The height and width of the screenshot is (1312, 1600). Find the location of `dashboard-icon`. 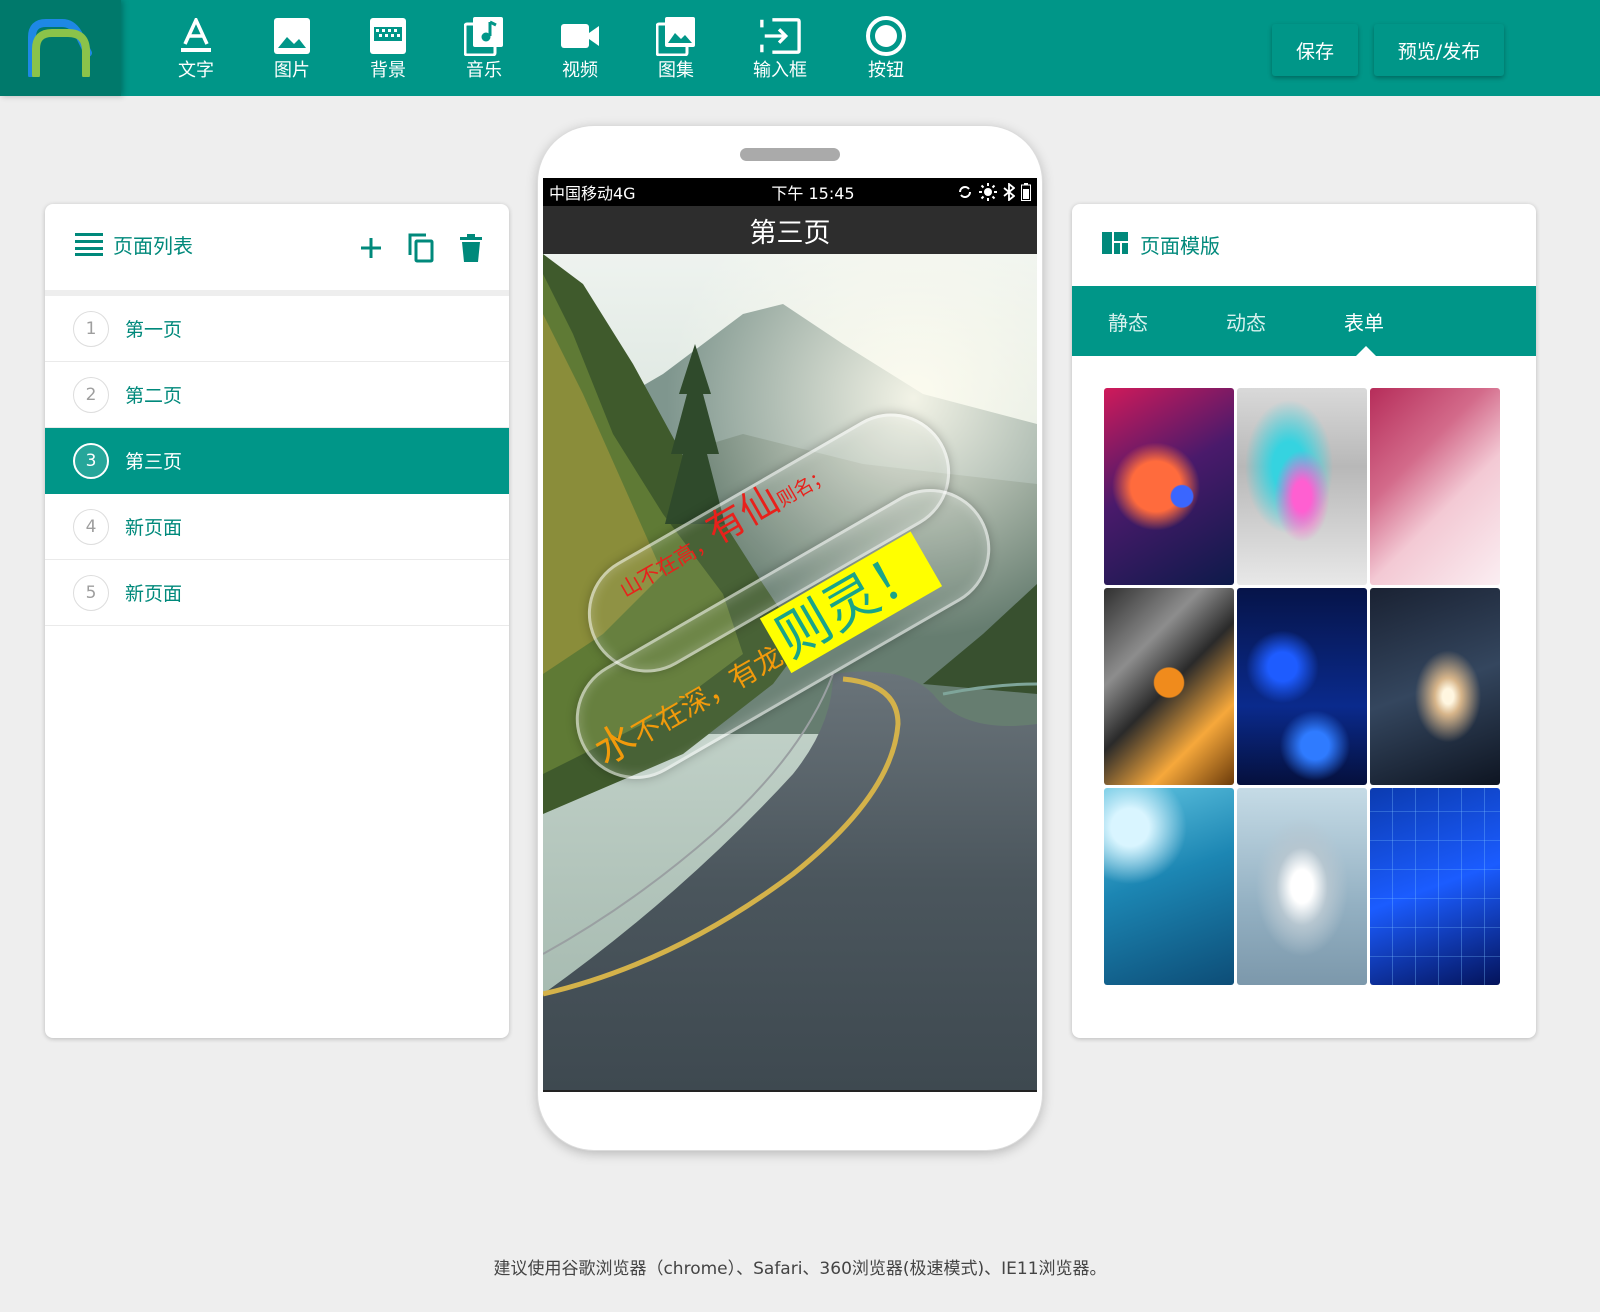

dashboard-icon is located at coordinates (1115, 245).